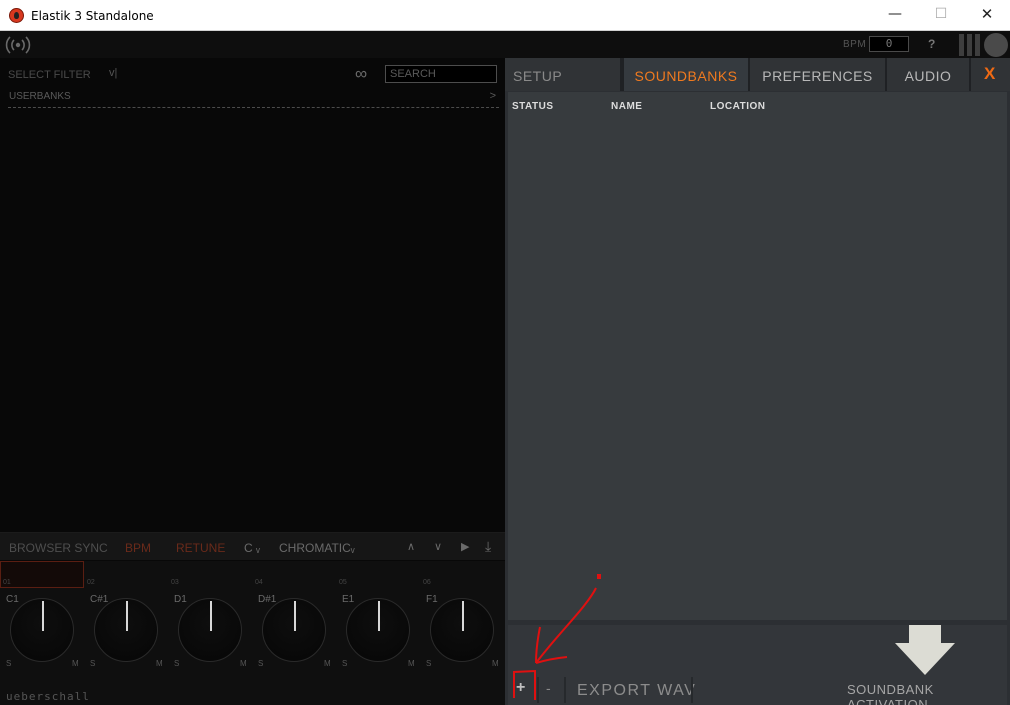  I want to click on bpm-toggle: BPM, so click(138, 548).